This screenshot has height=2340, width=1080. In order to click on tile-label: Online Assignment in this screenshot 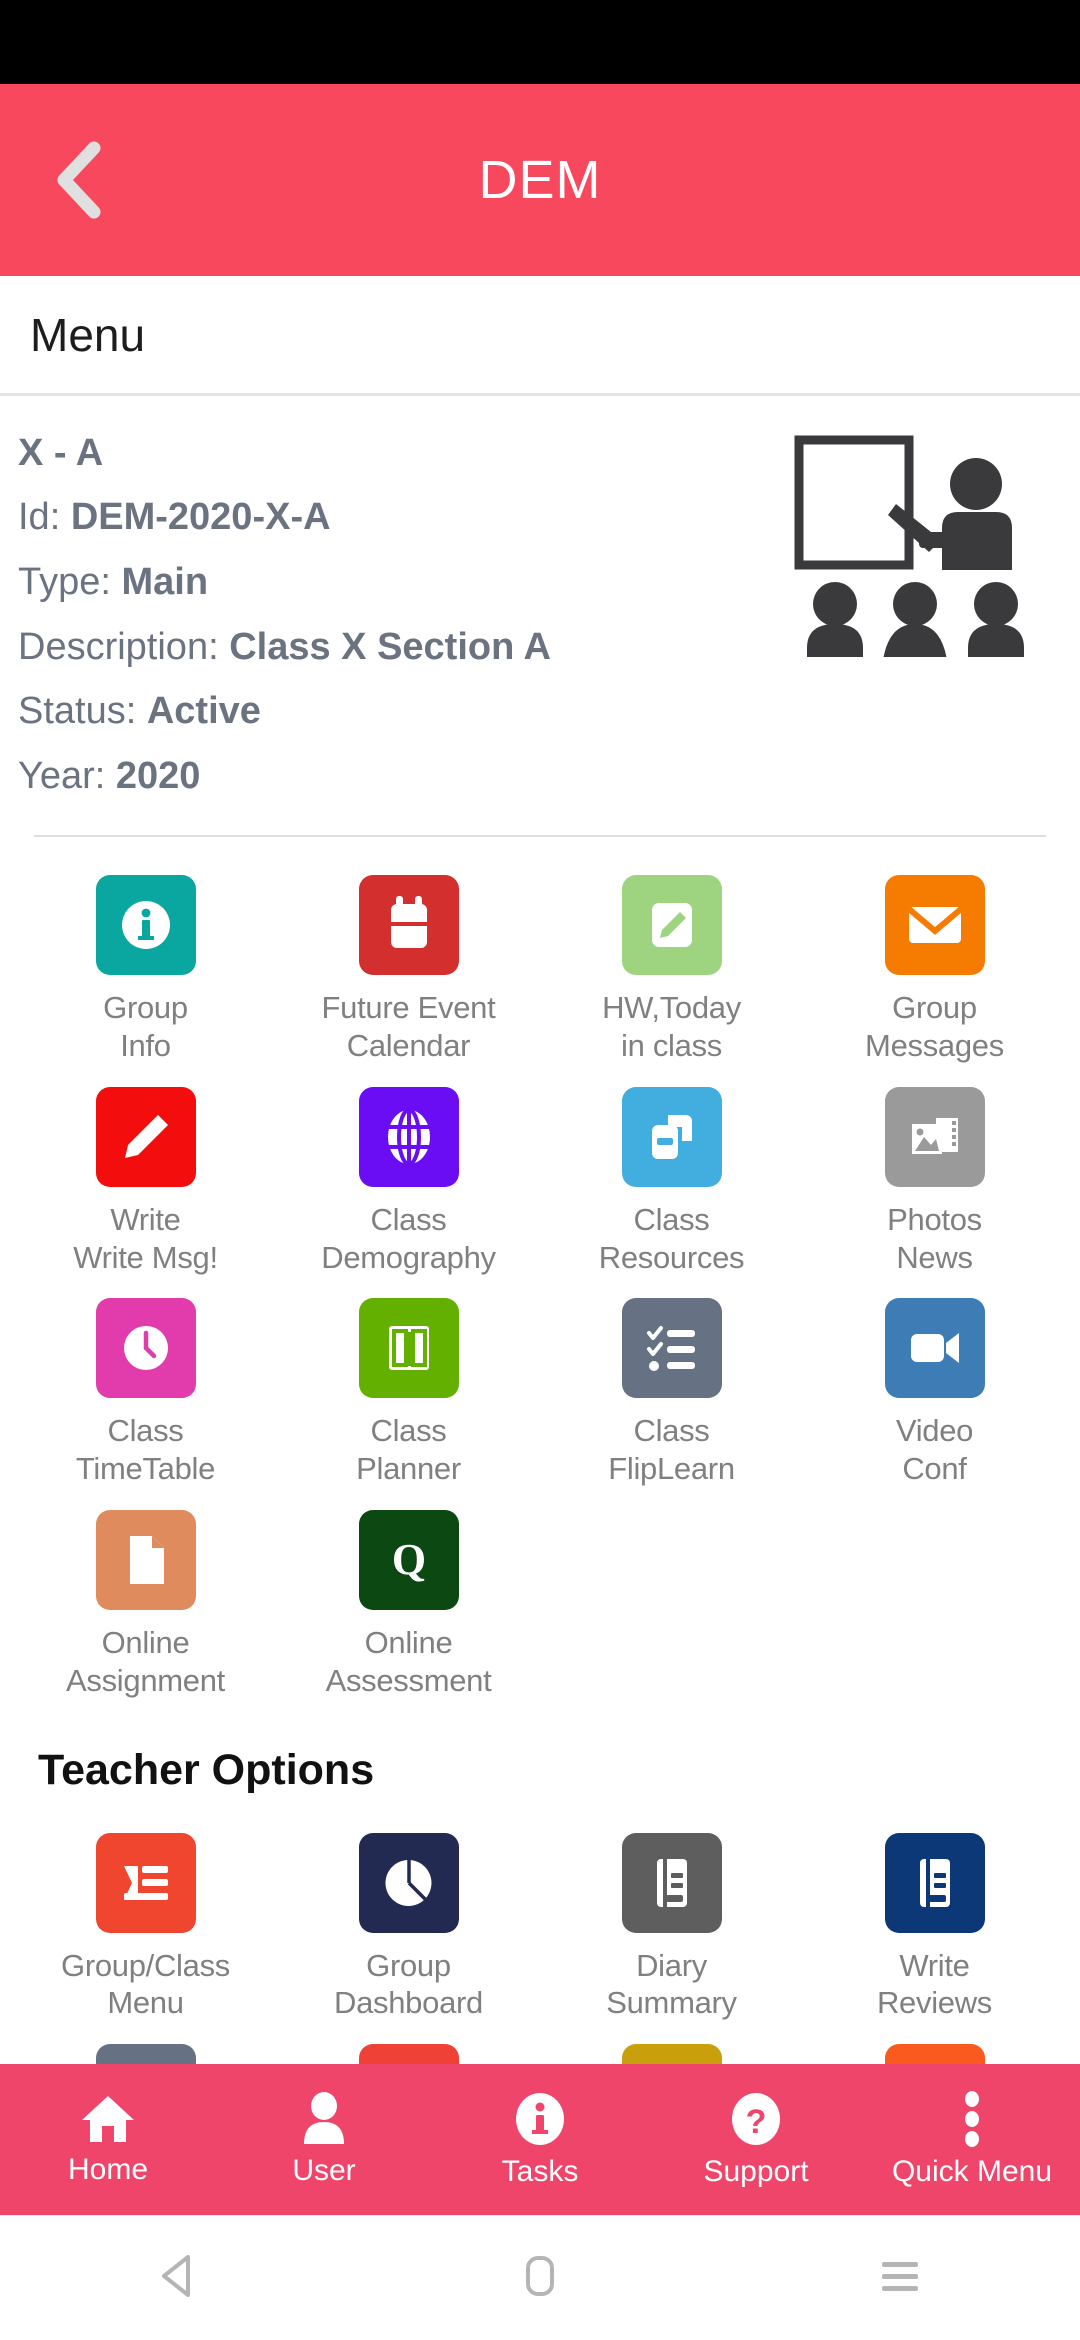, I will do `click(145, 1661)`.